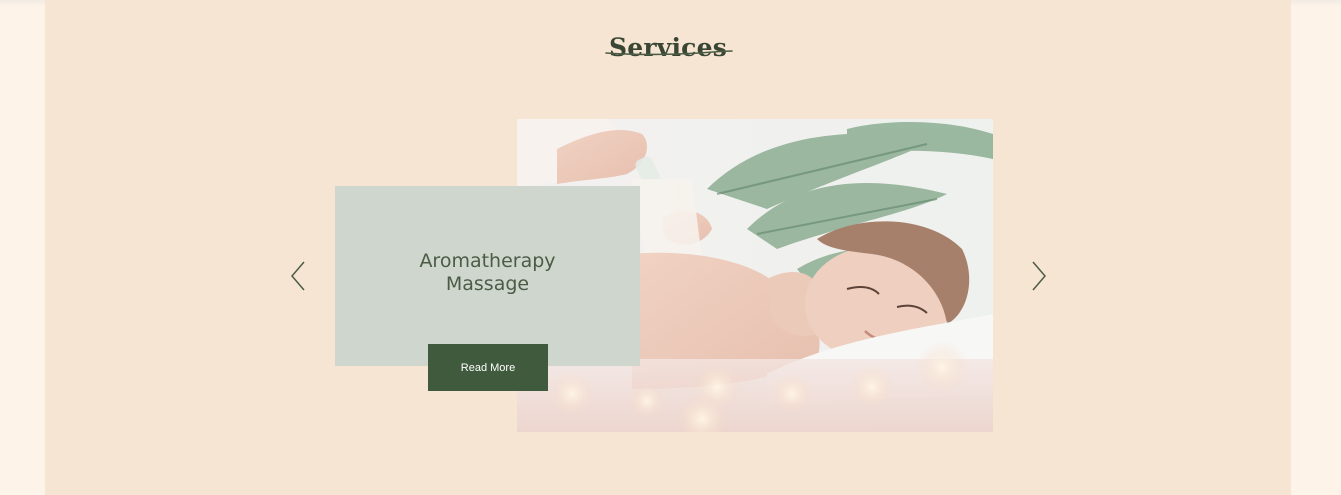  I want to click on service-title: Aromatherapy Massage, so click(487, 272).